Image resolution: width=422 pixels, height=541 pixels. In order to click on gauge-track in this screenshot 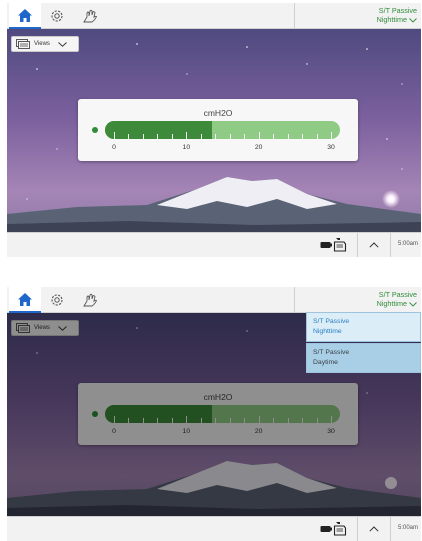, I will do `click(222, 130)`.